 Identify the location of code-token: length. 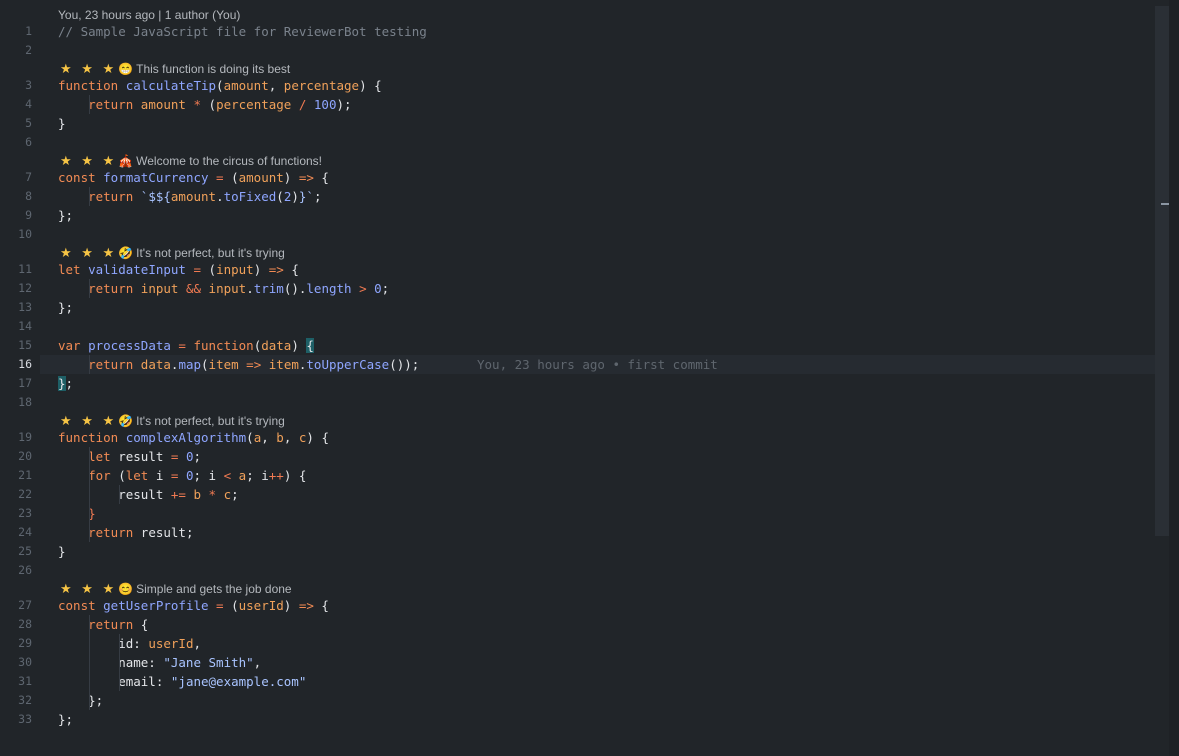
(329, 288).